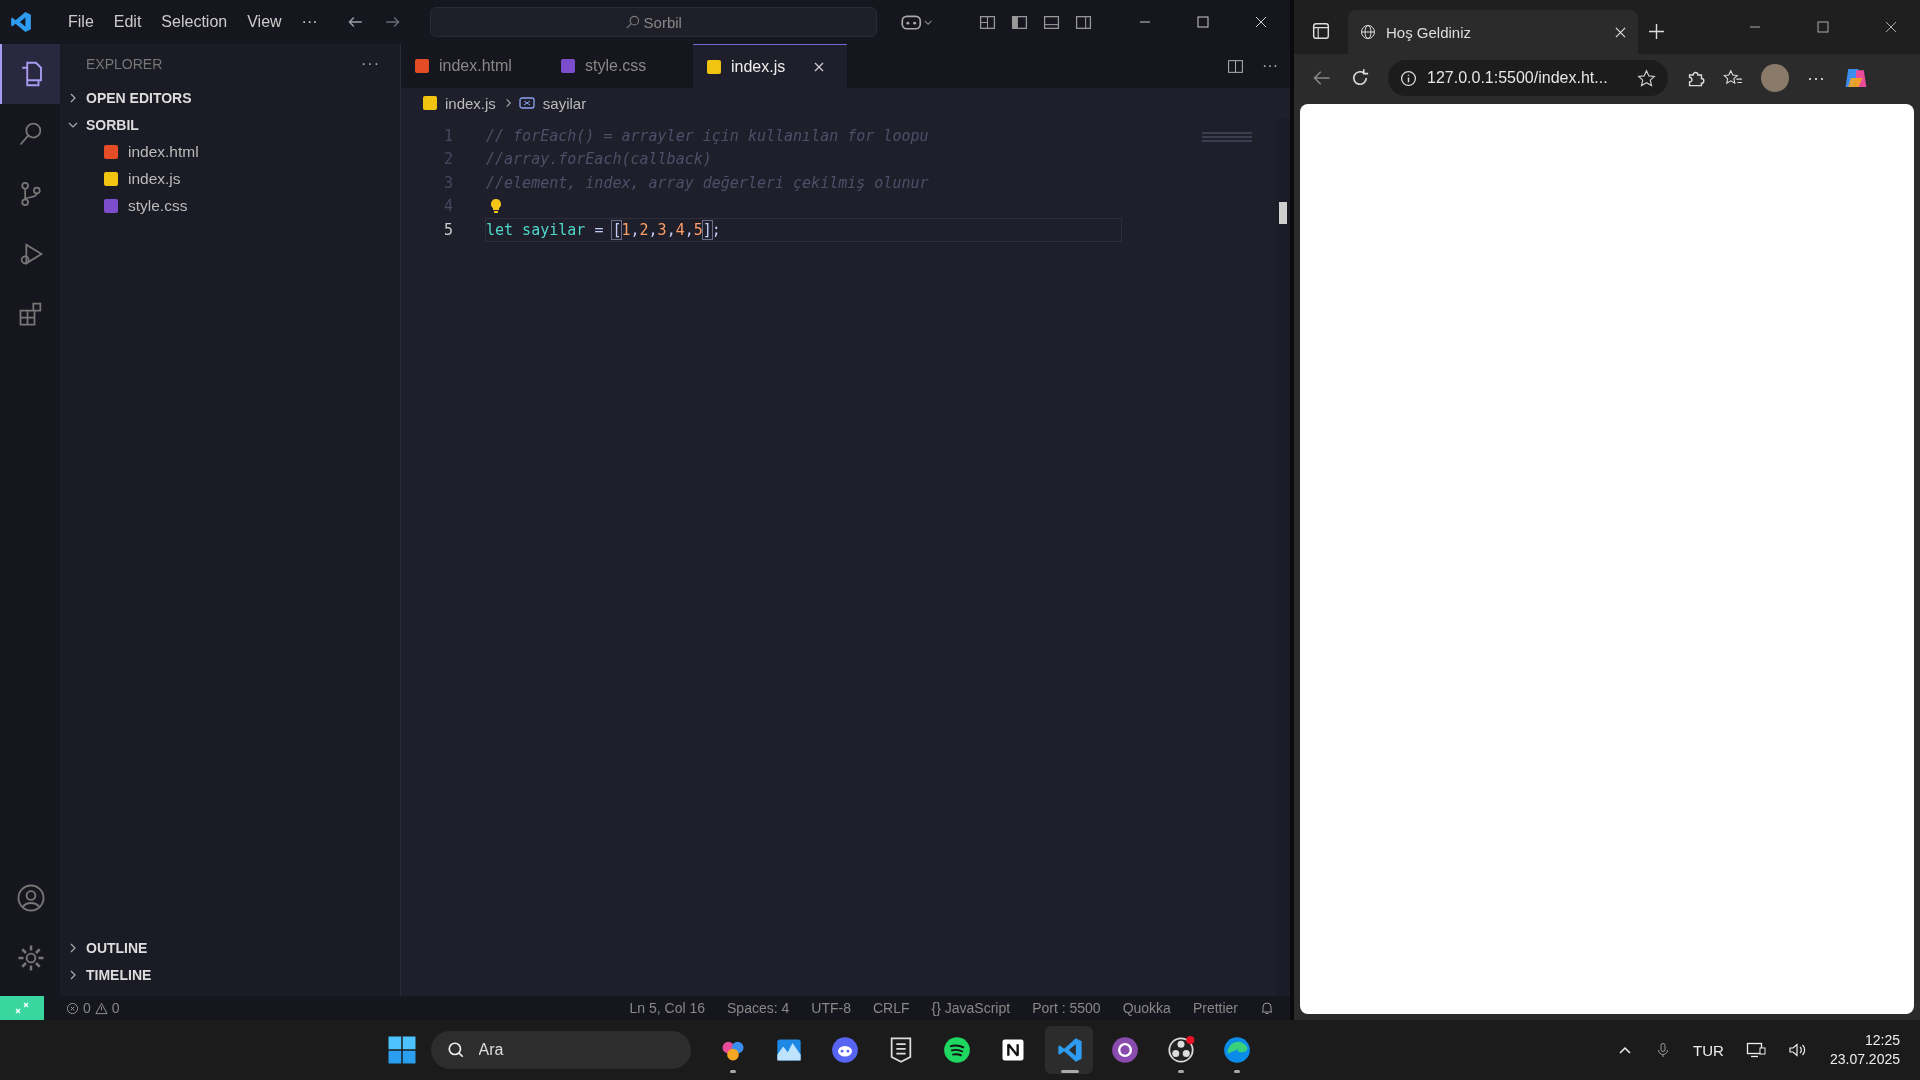  Describe the element at coordinates (1368, 32) in the screenshot. I see `globe-icon` at that location.